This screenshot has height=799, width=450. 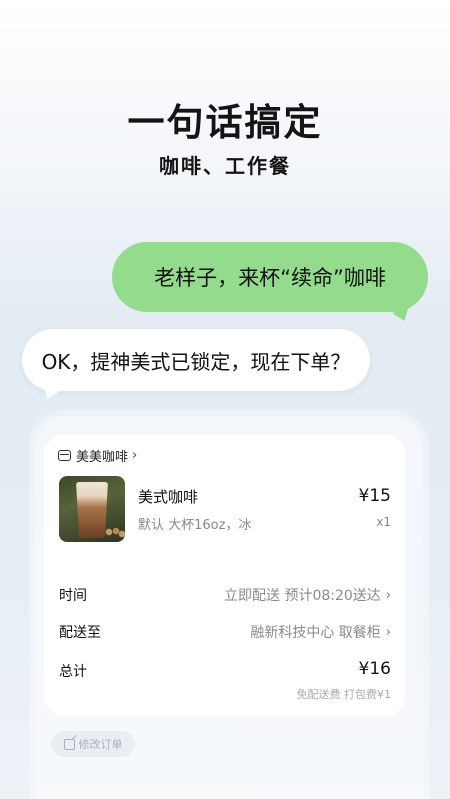 What do you see at coordinates (195, 525) in the screenshot?
I see `product-spec: 默认 大杯16oz，冰` at bounding box center [195, 525].